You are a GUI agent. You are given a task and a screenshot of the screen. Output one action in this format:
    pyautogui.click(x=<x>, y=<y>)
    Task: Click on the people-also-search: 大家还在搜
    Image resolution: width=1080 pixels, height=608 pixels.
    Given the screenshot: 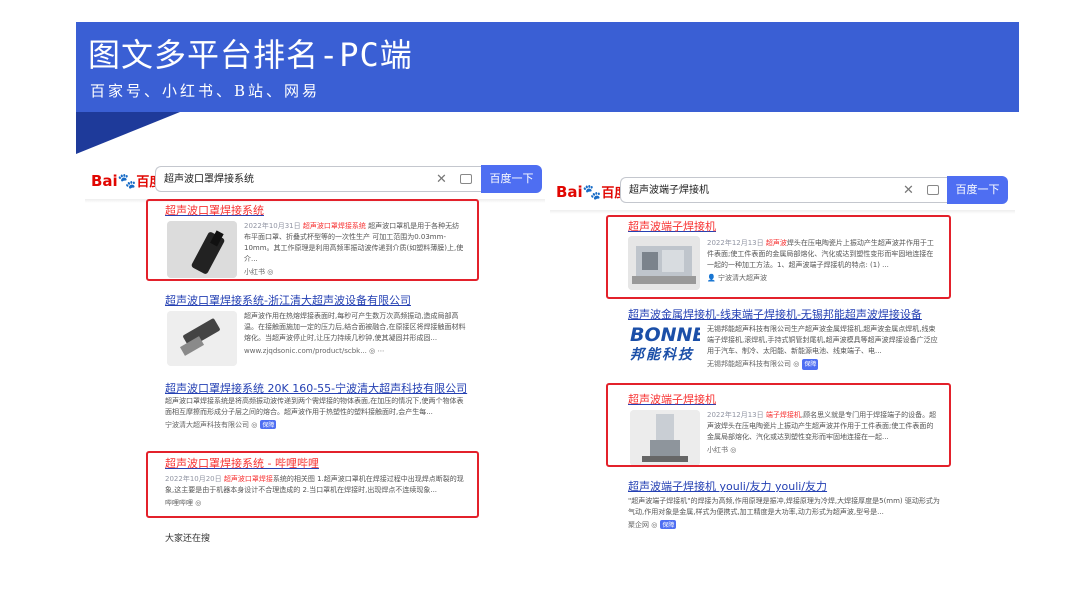 What is the action you would take?
    pyautogui.click(x=188, y=539)
    